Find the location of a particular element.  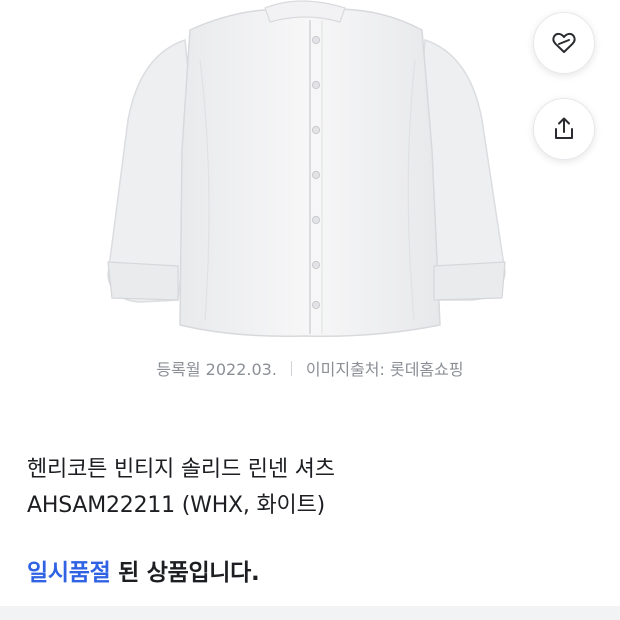

share-icon is located at coordinates (564, 128).